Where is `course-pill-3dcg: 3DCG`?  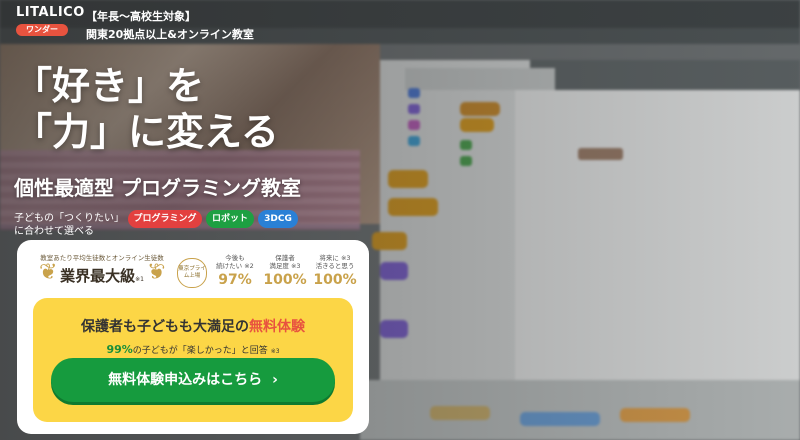
course-pill-3dcg: 3DCG is located at coordinates (278, 219).